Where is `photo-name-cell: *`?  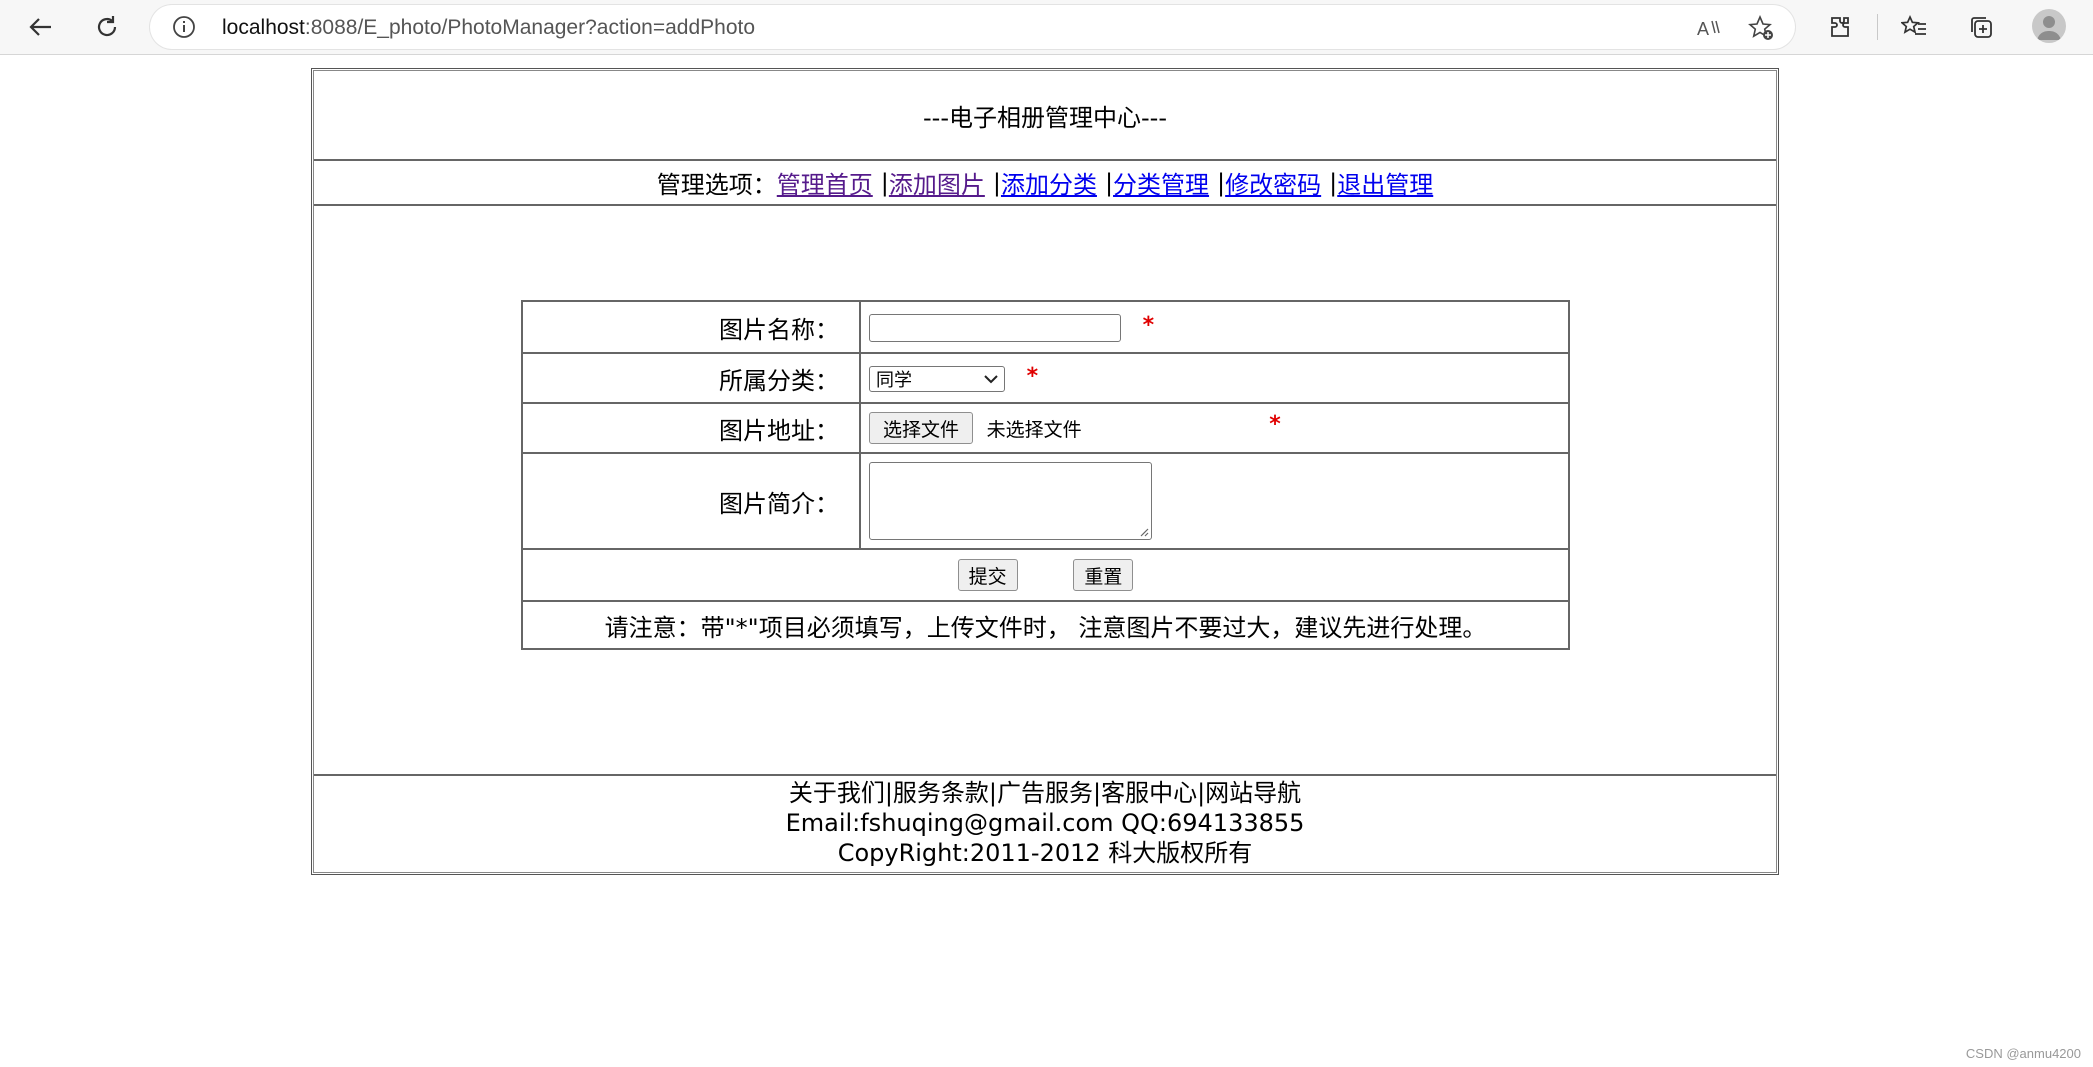 photo-name-cell: * is located at coordinates (1214, 327).